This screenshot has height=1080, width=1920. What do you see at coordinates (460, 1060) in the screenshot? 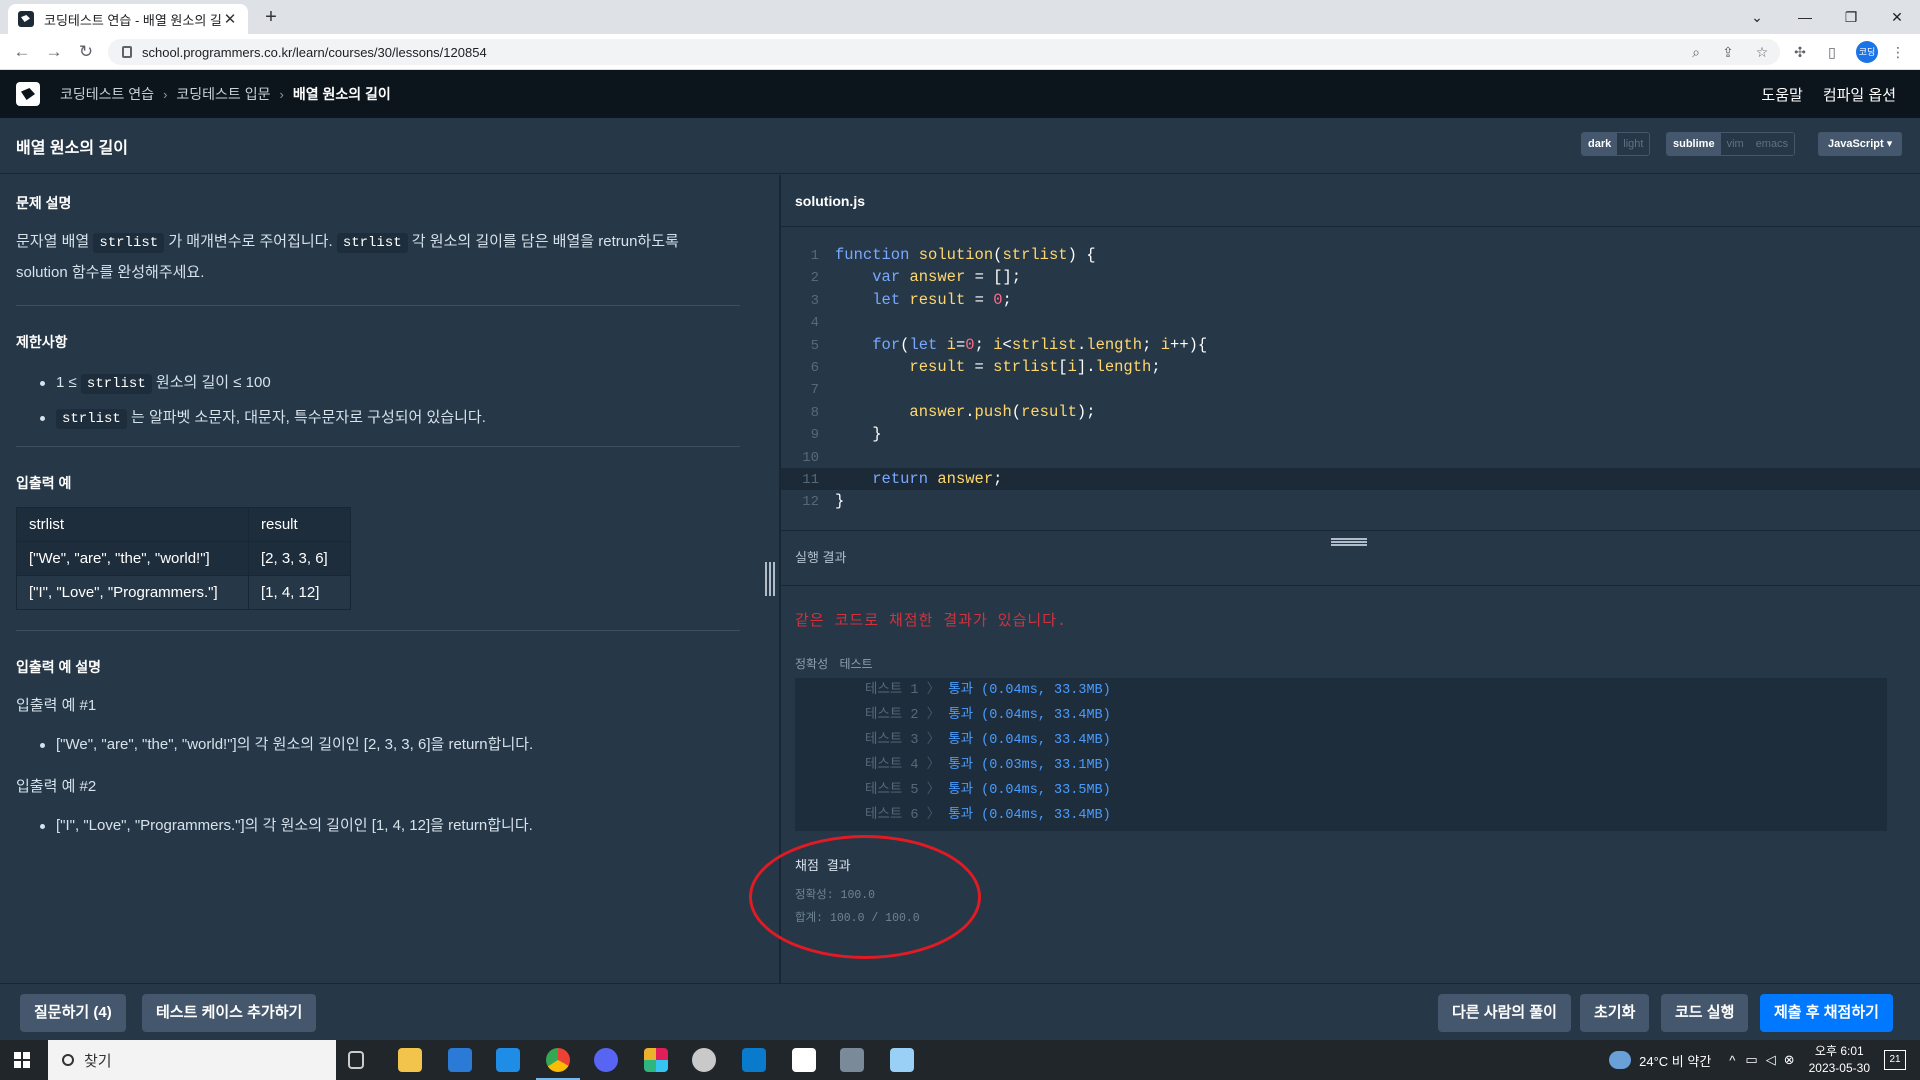
I see `store-icon` at bounding box center [460, 1060].